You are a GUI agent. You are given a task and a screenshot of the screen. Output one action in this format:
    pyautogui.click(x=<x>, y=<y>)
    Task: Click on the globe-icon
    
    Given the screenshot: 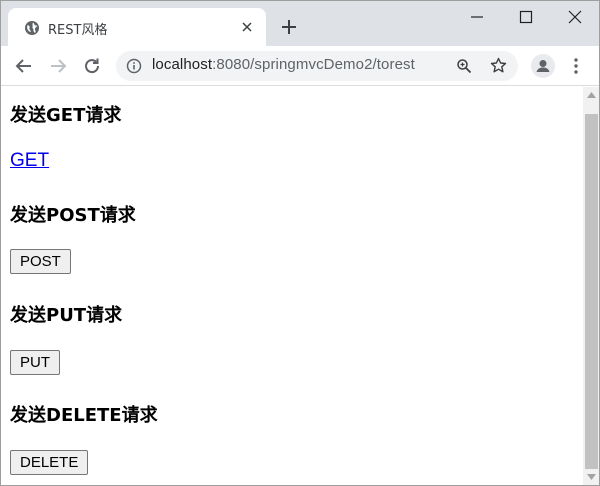 What is the action you would take?
    pyautogui.click(x=32, y=28)
    